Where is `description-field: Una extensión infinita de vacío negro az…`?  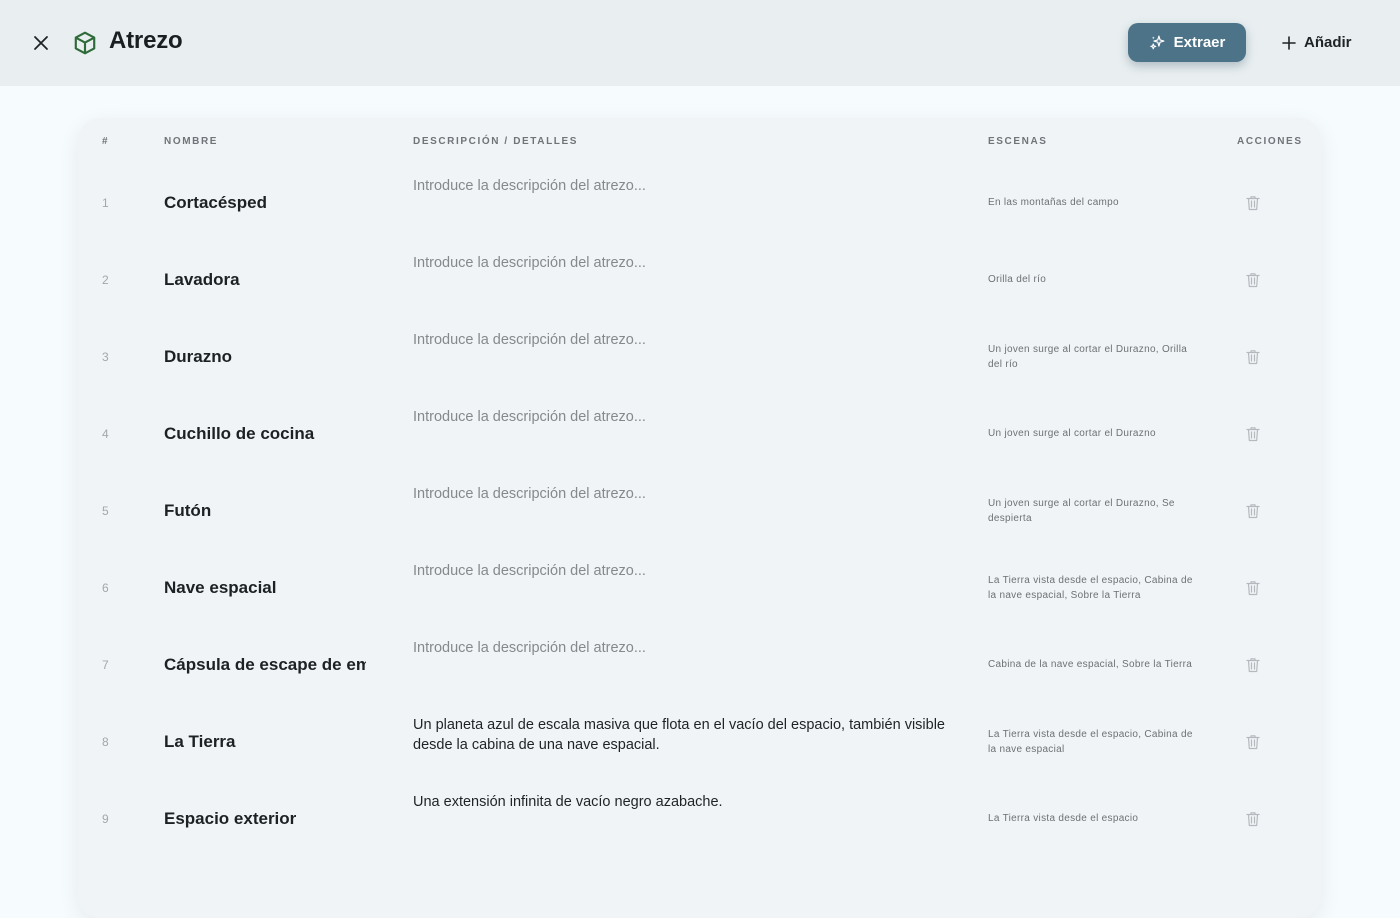 description-field: Una extensión infinita de vacío negro az… is located at coordinates (680, 802).